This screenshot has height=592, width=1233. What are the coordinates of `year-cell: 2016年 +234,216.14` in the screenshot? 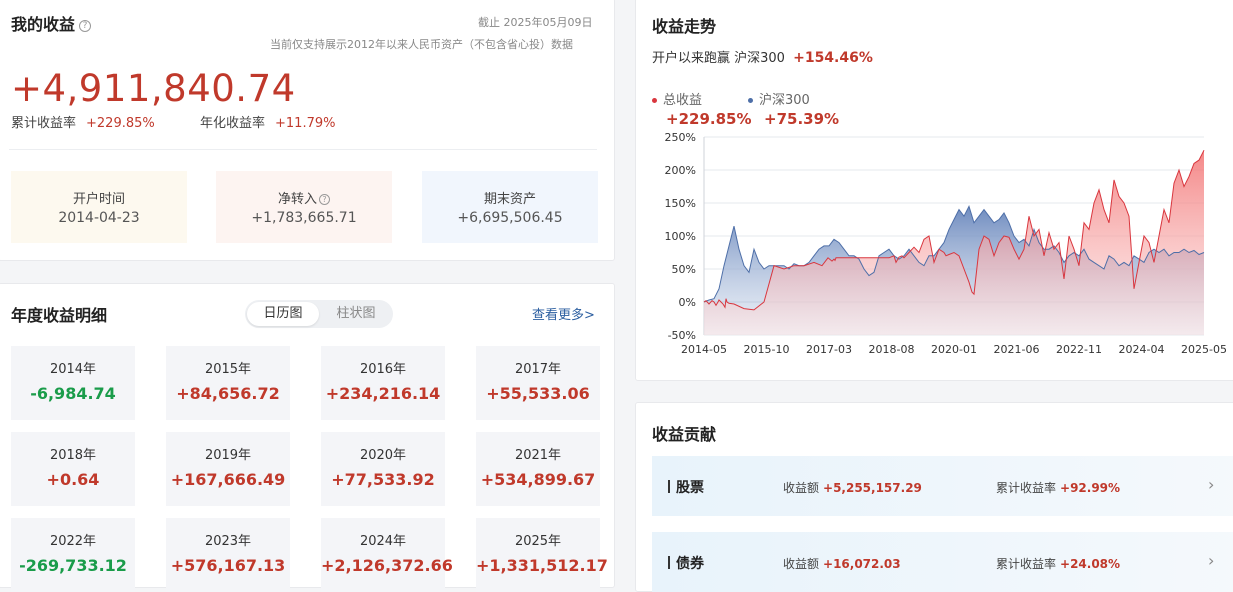 It's located at (383, 383).